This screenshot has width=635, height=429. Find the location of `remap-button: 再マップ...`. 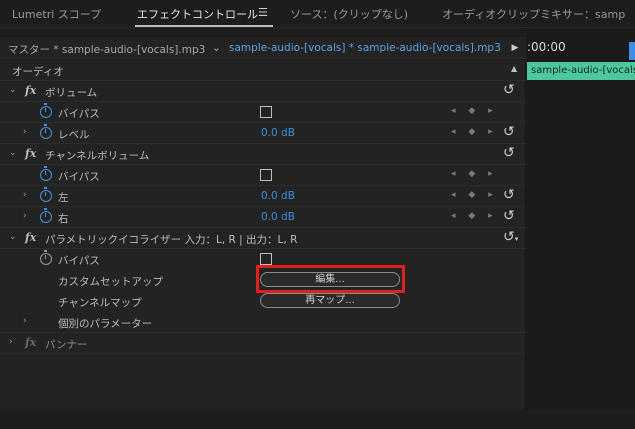

remap-button: 再マップ... is located at coordinates (330, 300).